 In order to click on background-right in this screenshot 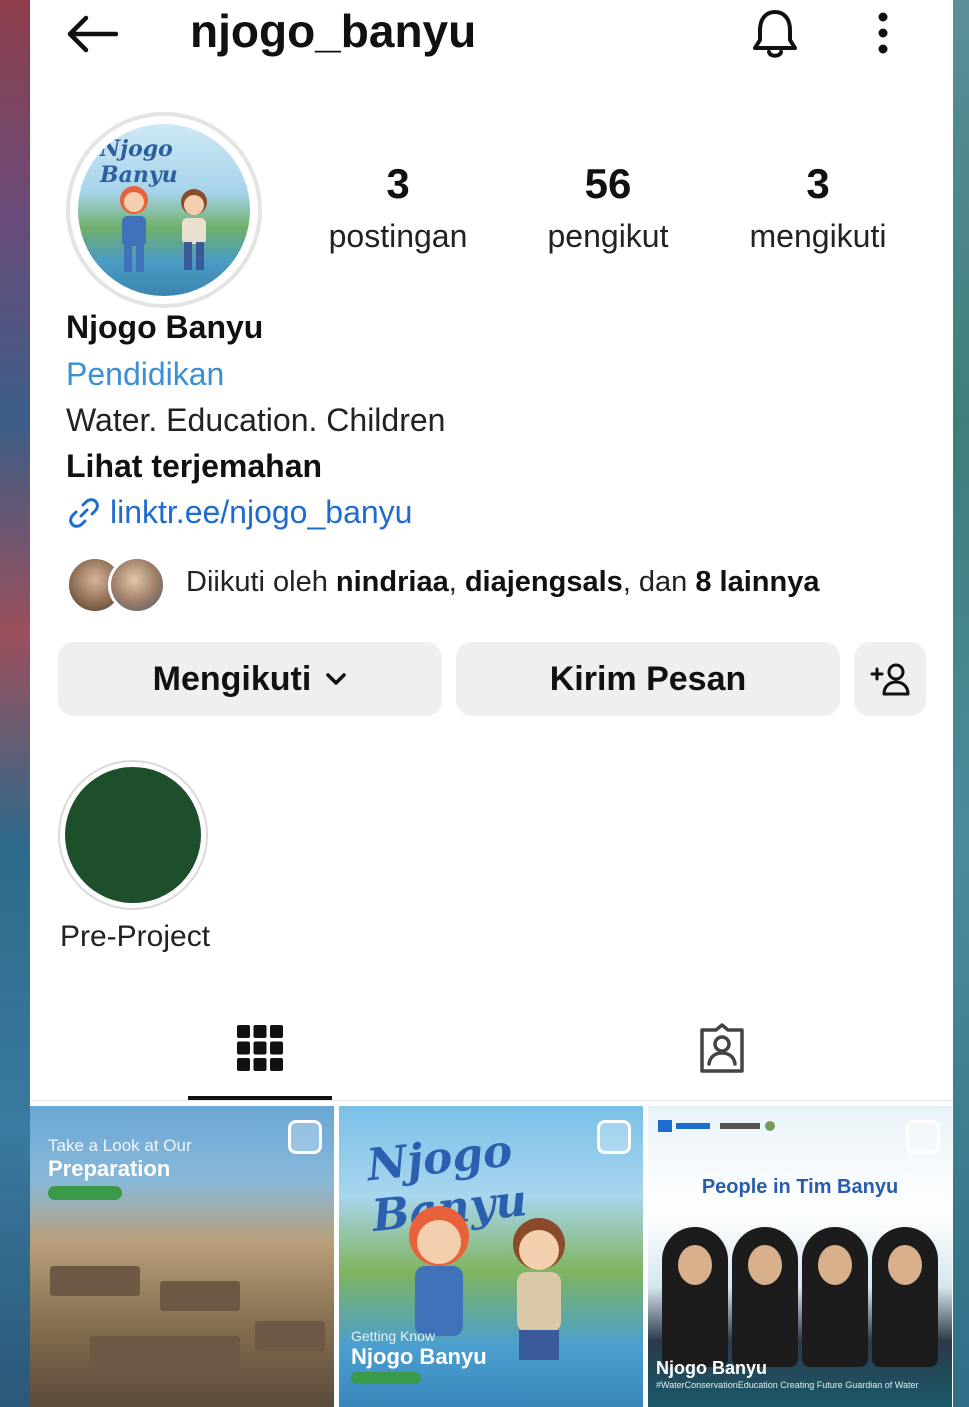, I will do `click(961, 703)`.